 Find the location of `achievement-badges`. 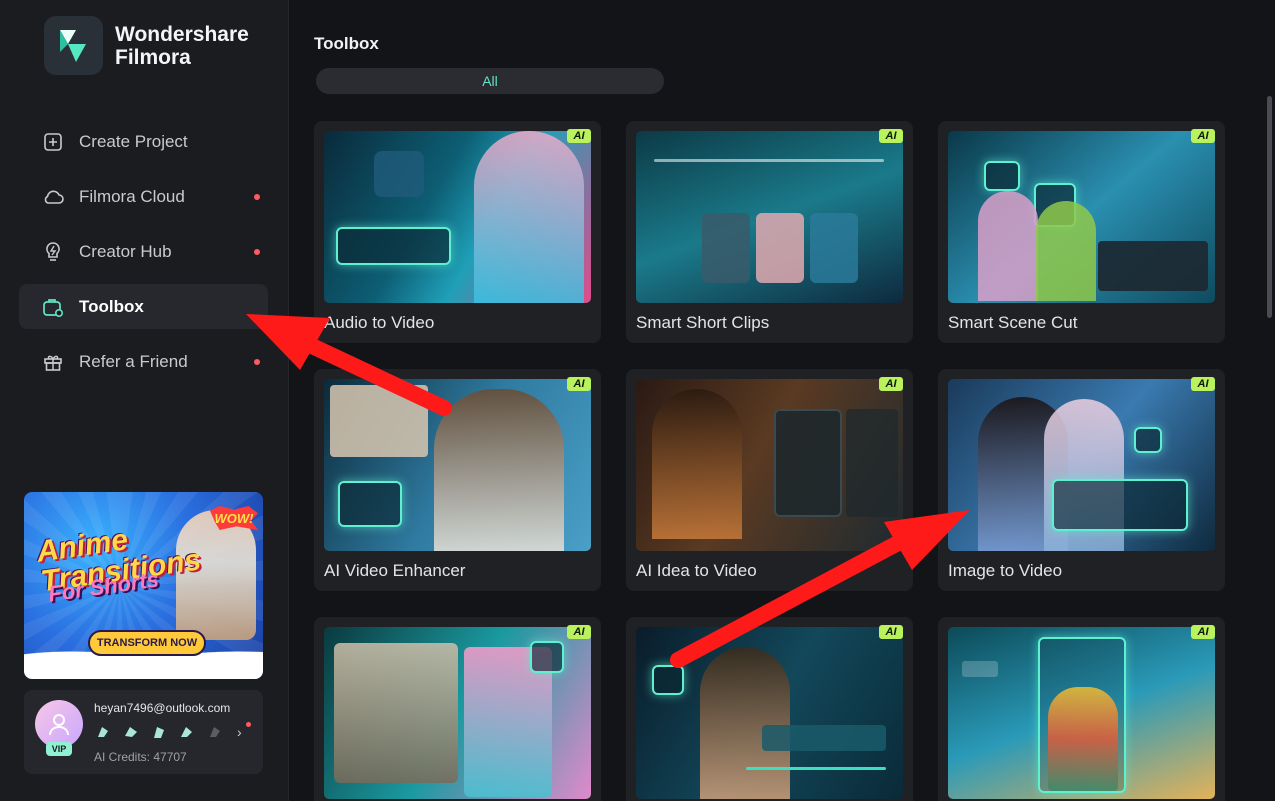

achievement-badges is located at coordinates (159, 732).